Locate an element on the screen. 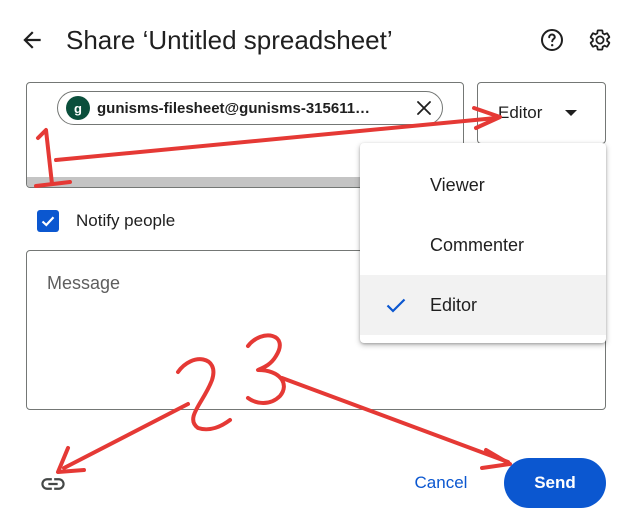 The image size is (625, 517). checkmark-icon is located at coordinates (48, 221).